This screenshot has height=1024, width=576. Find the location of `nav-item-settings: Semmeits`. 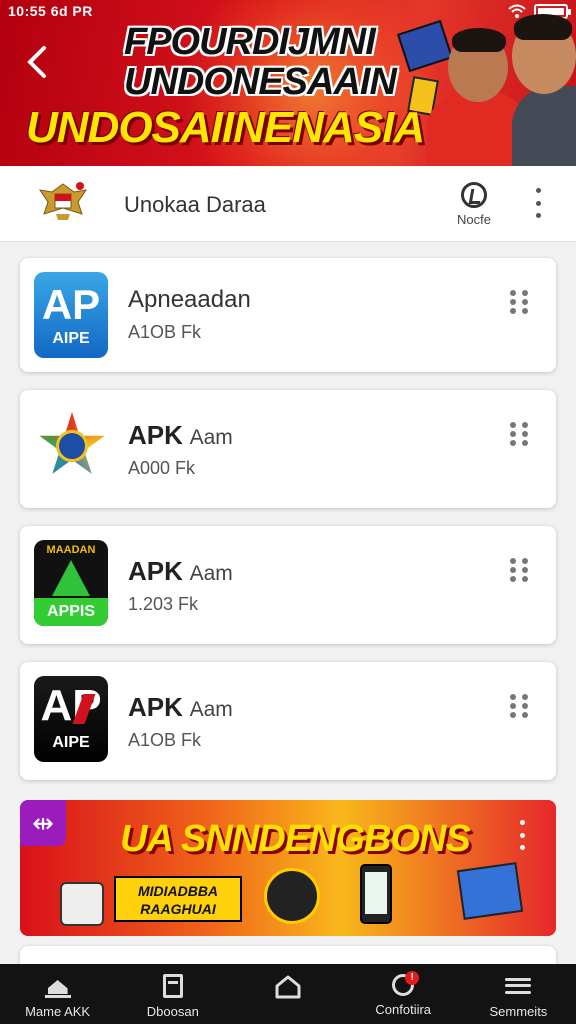

nav-item-settings: Semmeits is located at coordinates (518, 994).